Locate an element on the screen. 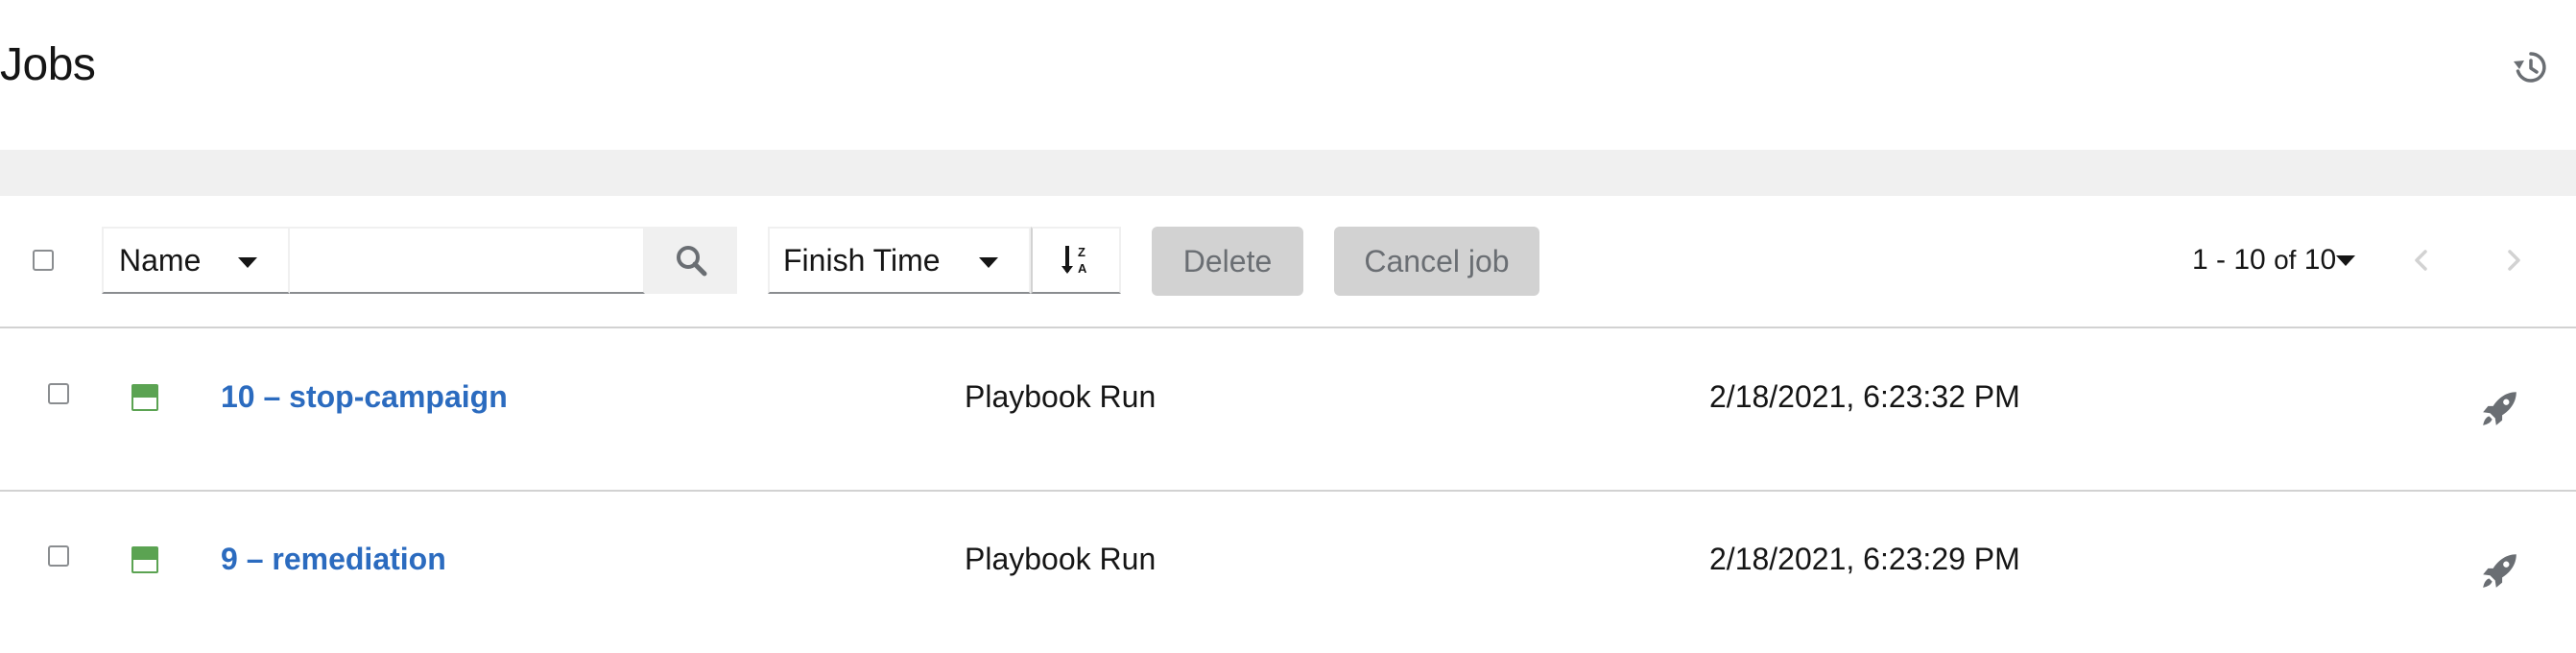  pagination-of: of is located at coordinates (2285, 260).